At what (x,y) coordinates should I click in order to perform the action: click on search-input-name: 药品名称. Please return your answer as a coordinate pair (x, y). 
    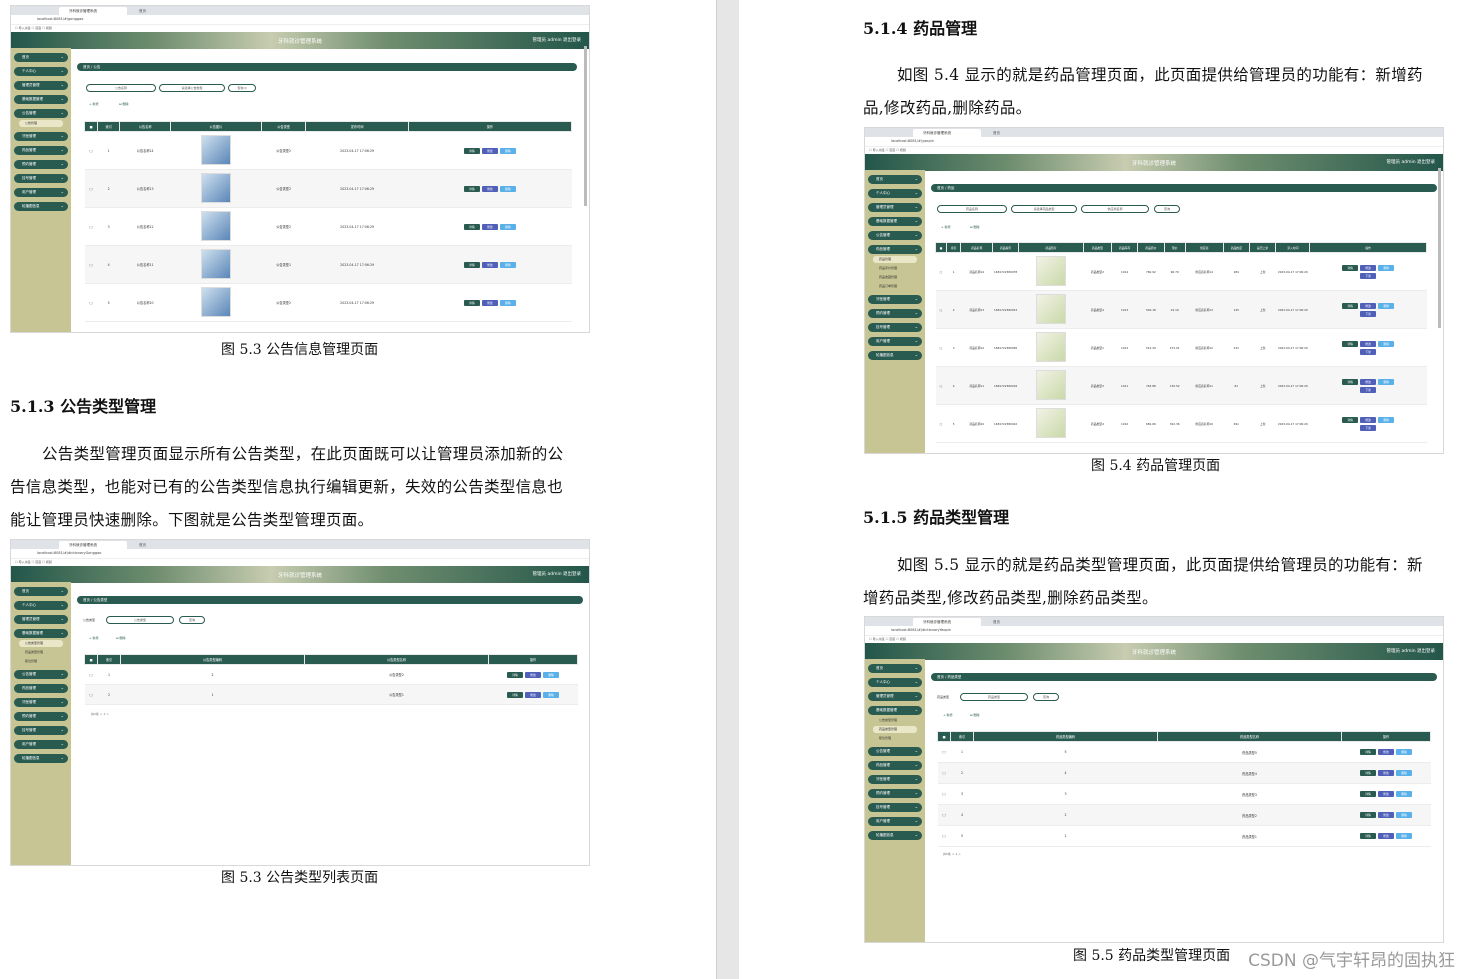
    Looking at the image, I should click on (972, 209).